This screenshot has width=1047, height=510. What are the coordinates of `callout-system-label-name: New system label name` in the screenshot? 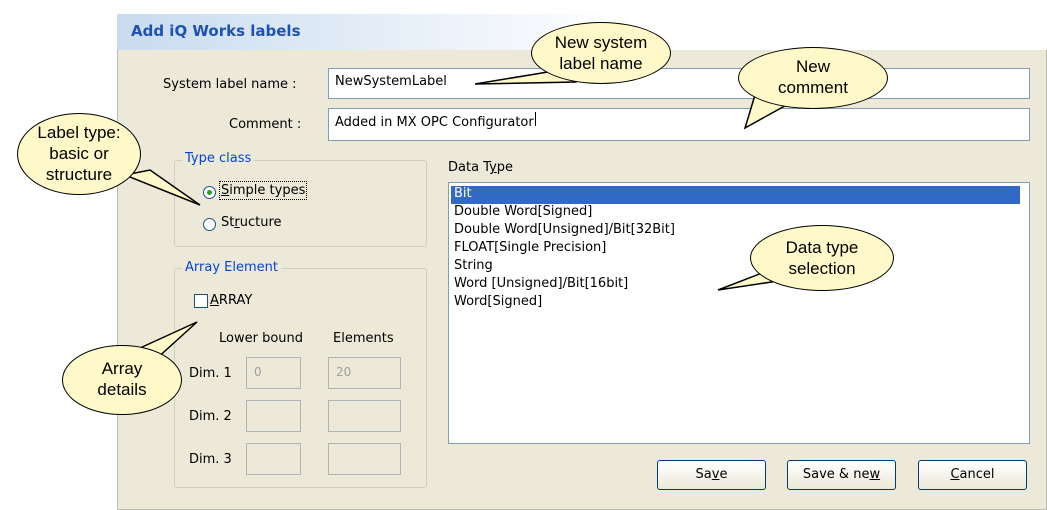 It's located at (601, 53).